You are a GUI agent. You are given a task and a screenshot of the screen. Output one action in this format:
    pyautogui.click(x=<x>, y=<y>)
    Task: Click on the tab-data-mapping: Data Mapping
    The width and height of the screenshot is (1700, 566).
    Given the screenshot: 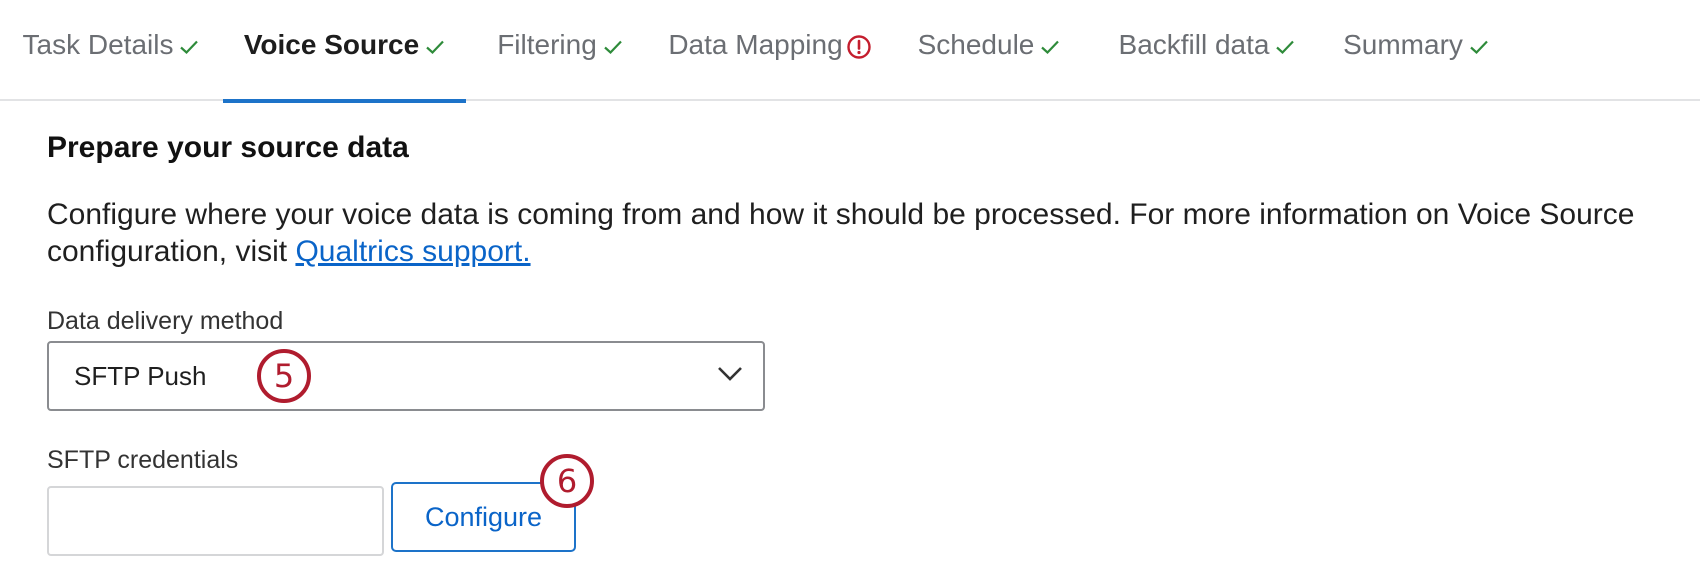 What is the action you would take?
    pyautogui.click(x=770, y=50)
    